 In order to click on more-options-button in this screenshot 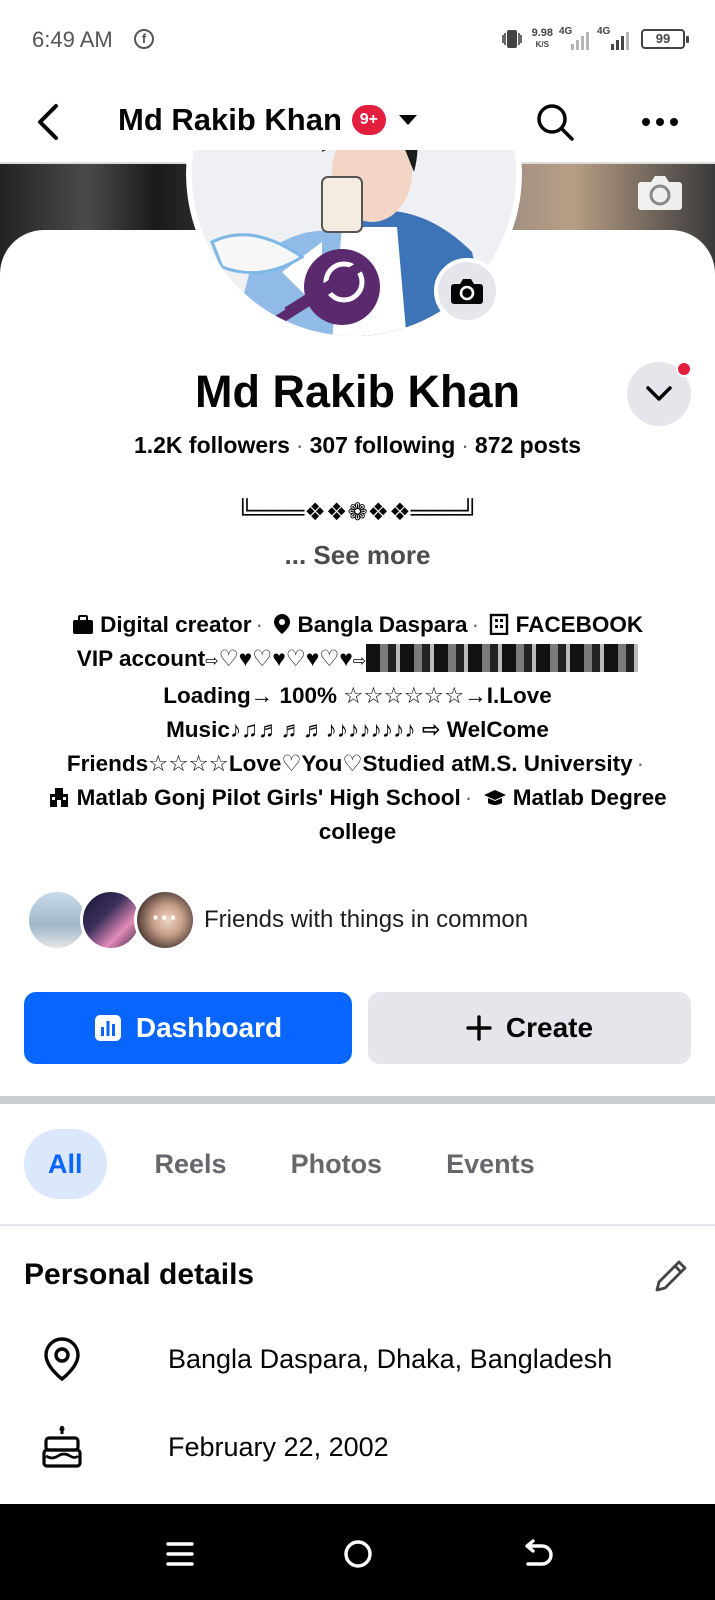, I will do `click(660, 122)`.